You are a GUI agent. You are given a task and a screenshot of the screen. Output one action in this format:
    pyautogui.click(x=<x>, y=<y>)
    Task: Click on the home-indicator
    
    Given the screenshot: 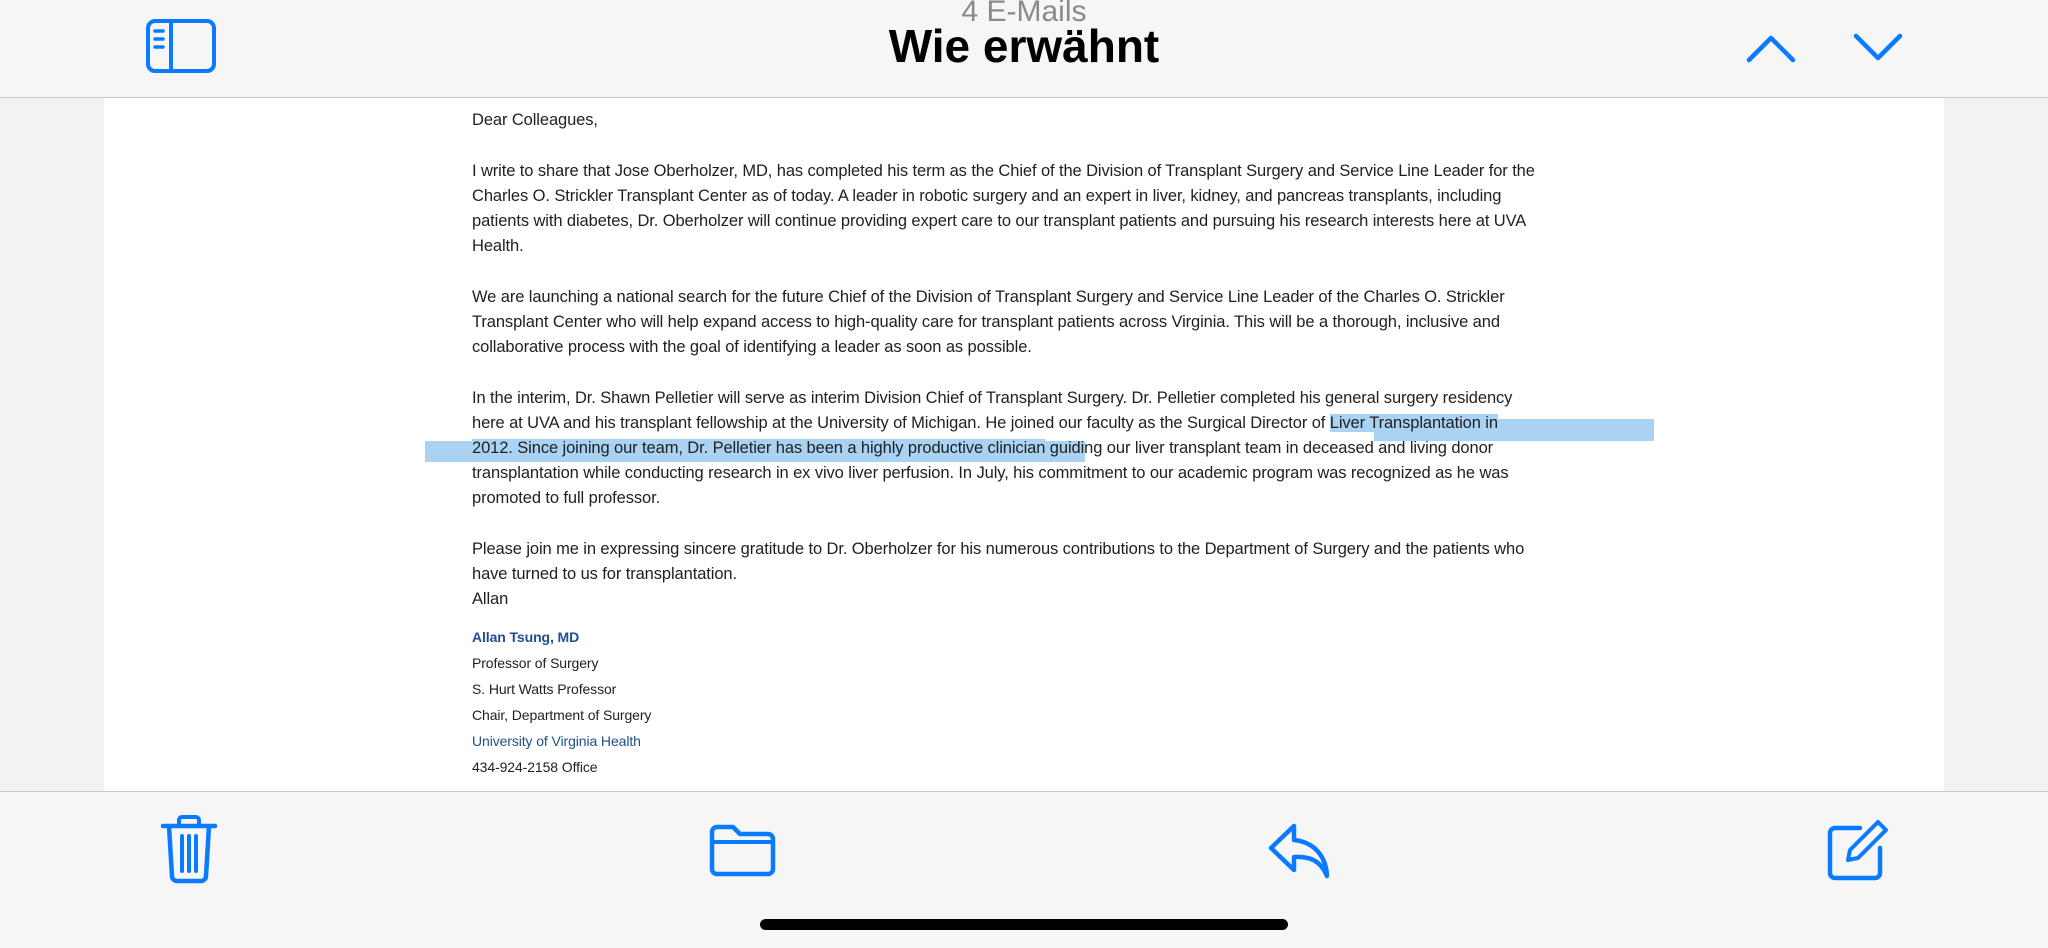 What is the action you would take?
    pyautogui.click(x=1024, y=924)
    